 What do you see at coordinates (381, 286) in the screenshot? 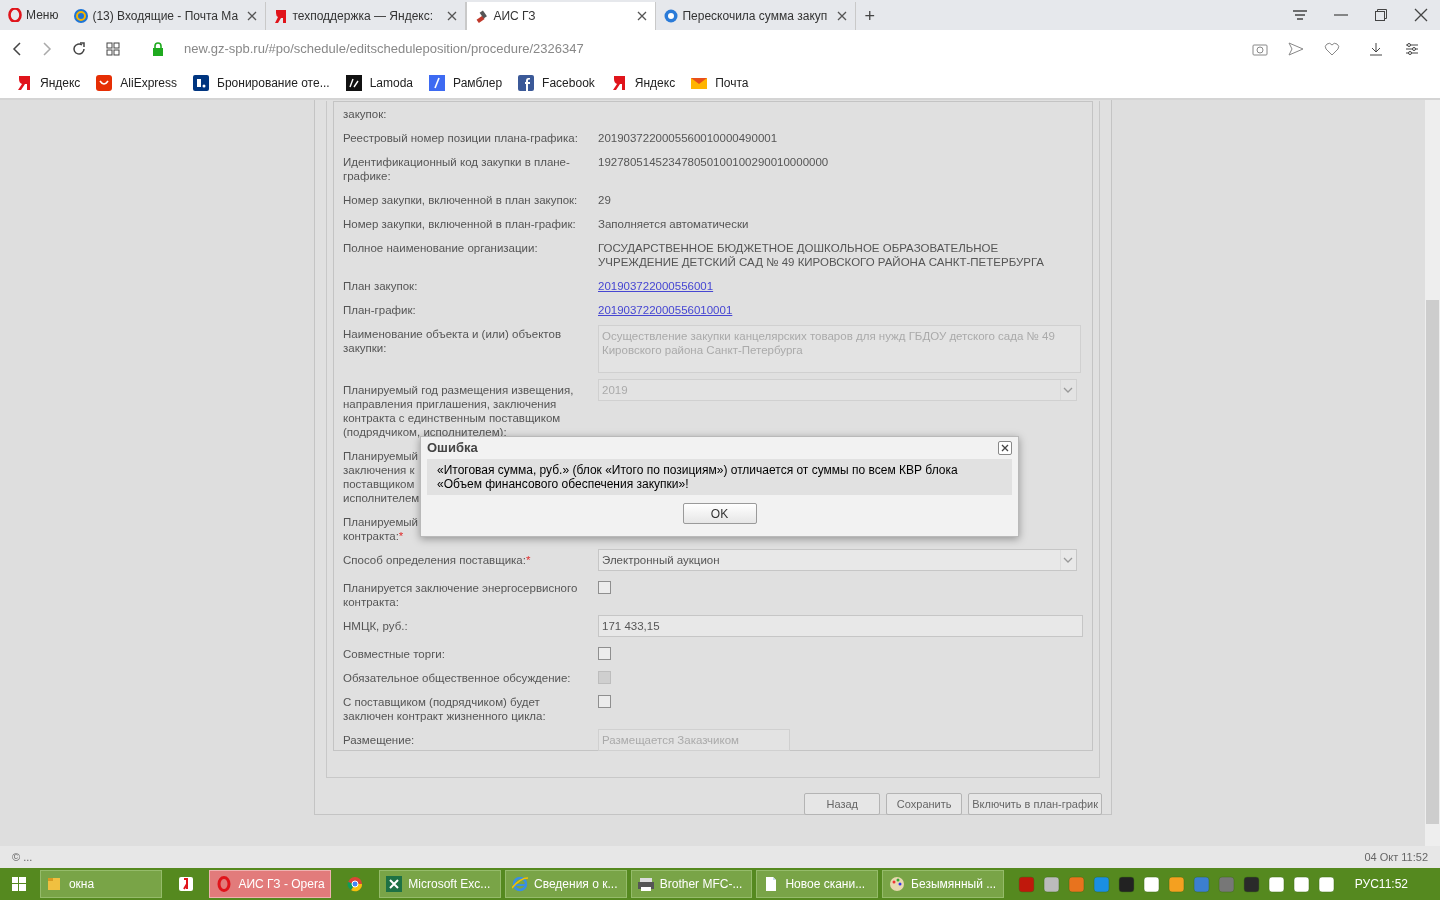
I see `field-label: План закупок:` at bounding box center [381, 286].